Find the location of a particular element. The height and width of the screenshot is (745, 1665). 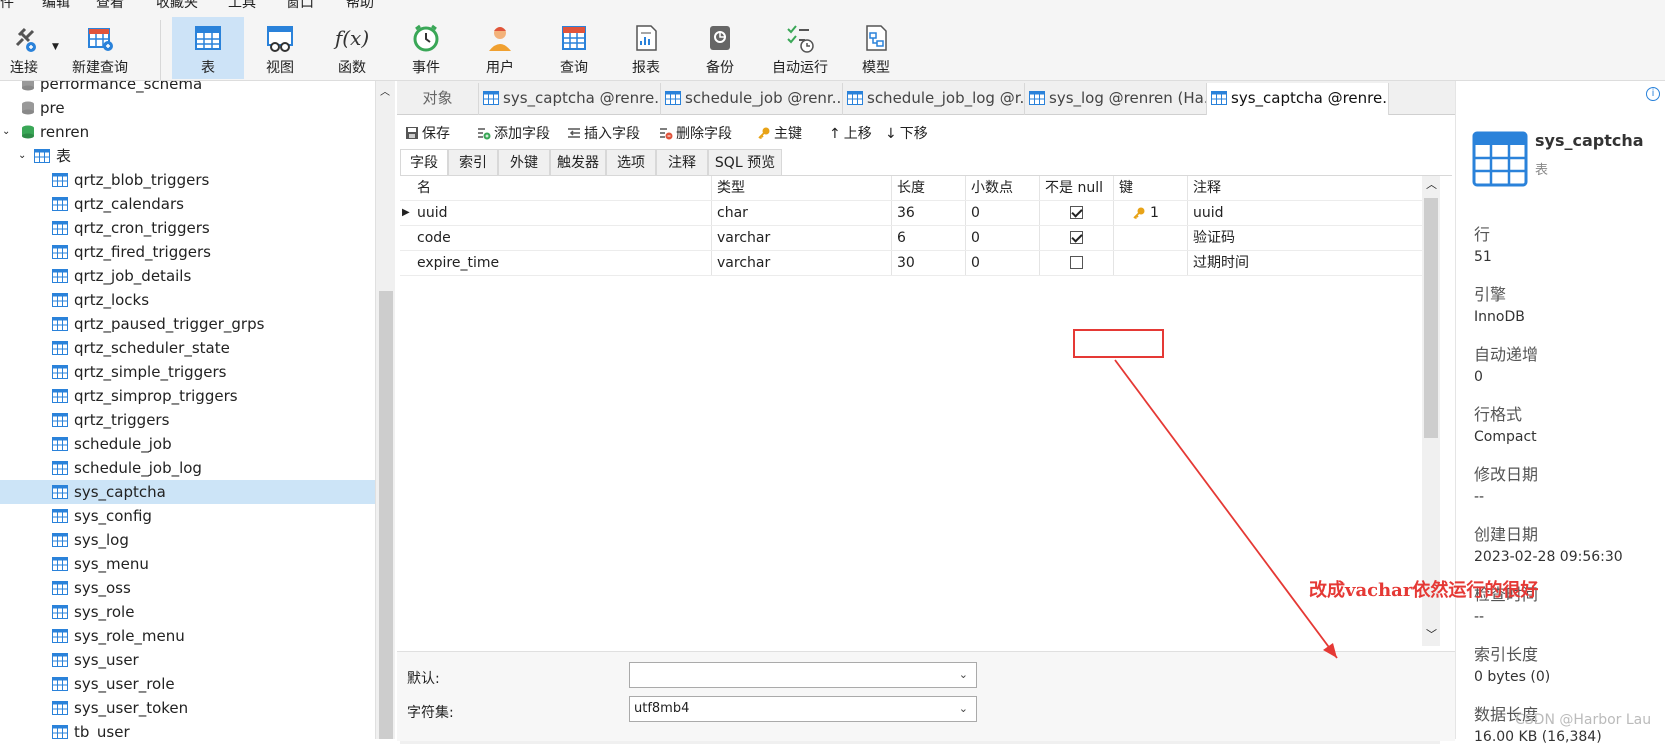

subtab-indexes: 索引 is located at coordinates (473, 162).